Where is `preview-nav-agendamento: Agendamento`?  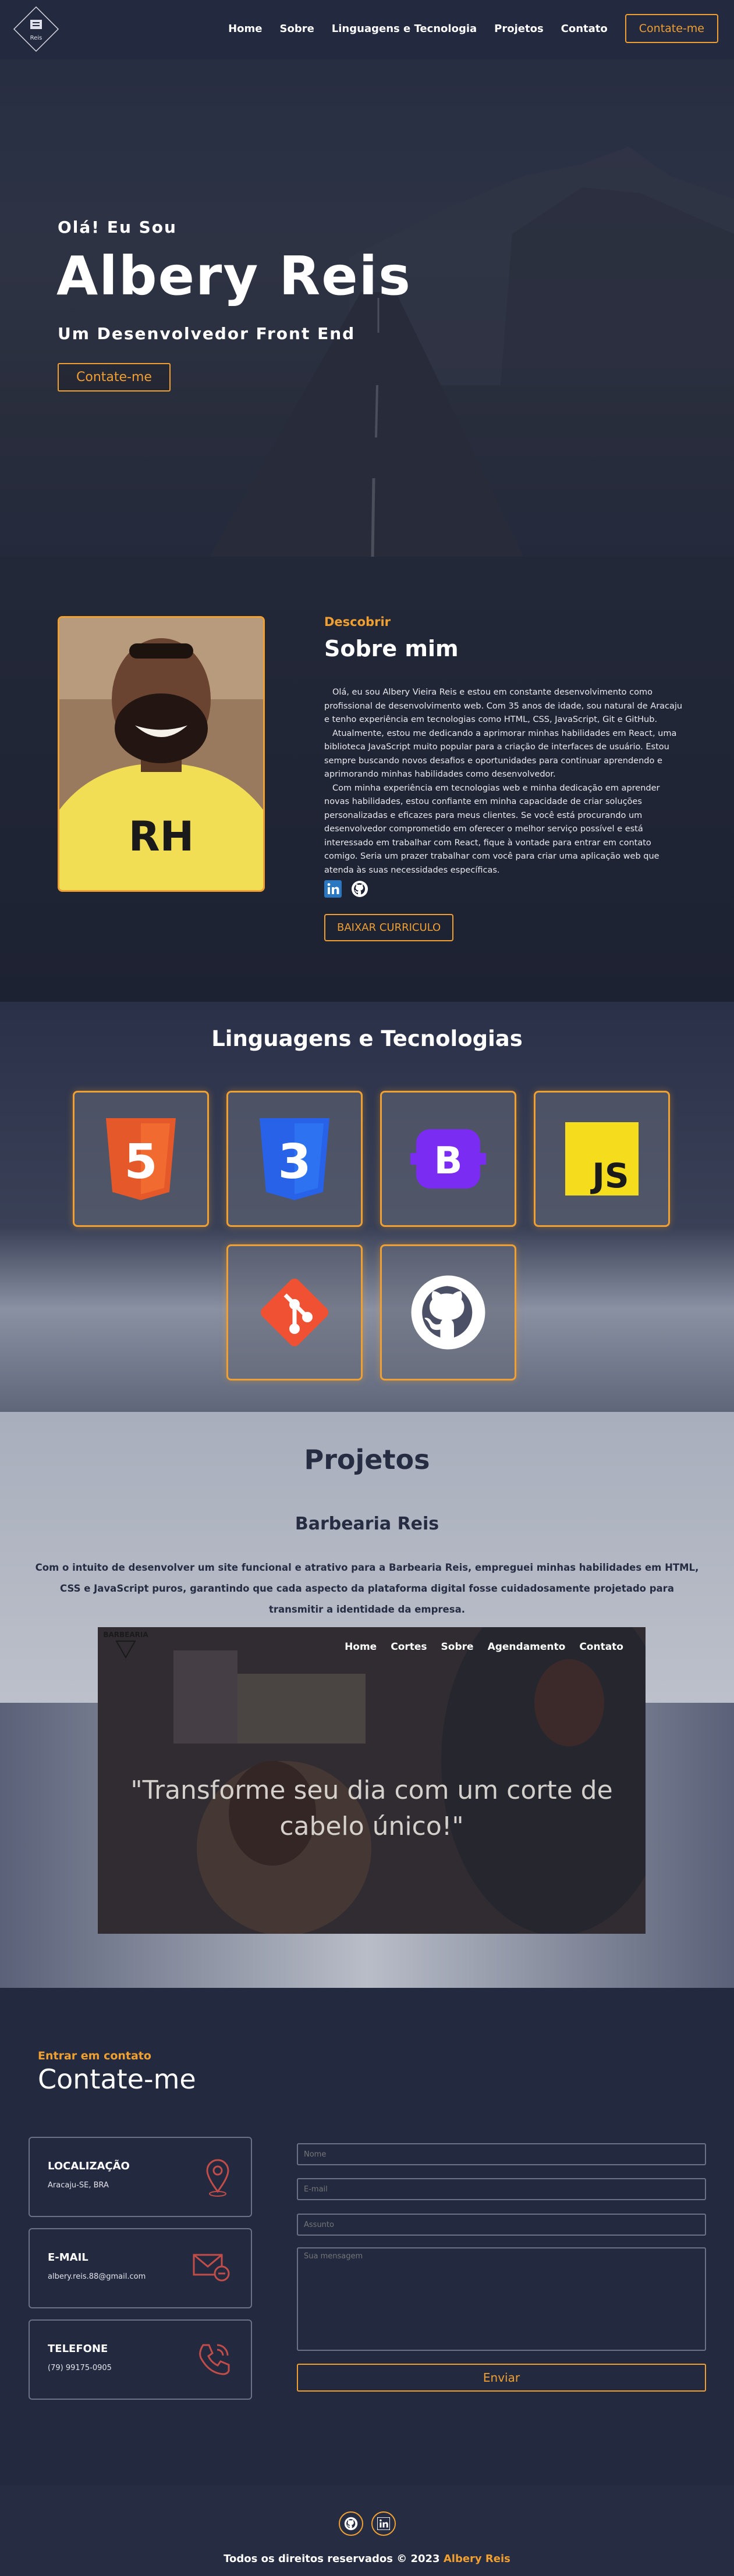
preview-nav-agendamento: Agendamento is located at coordinates (527, 1647).